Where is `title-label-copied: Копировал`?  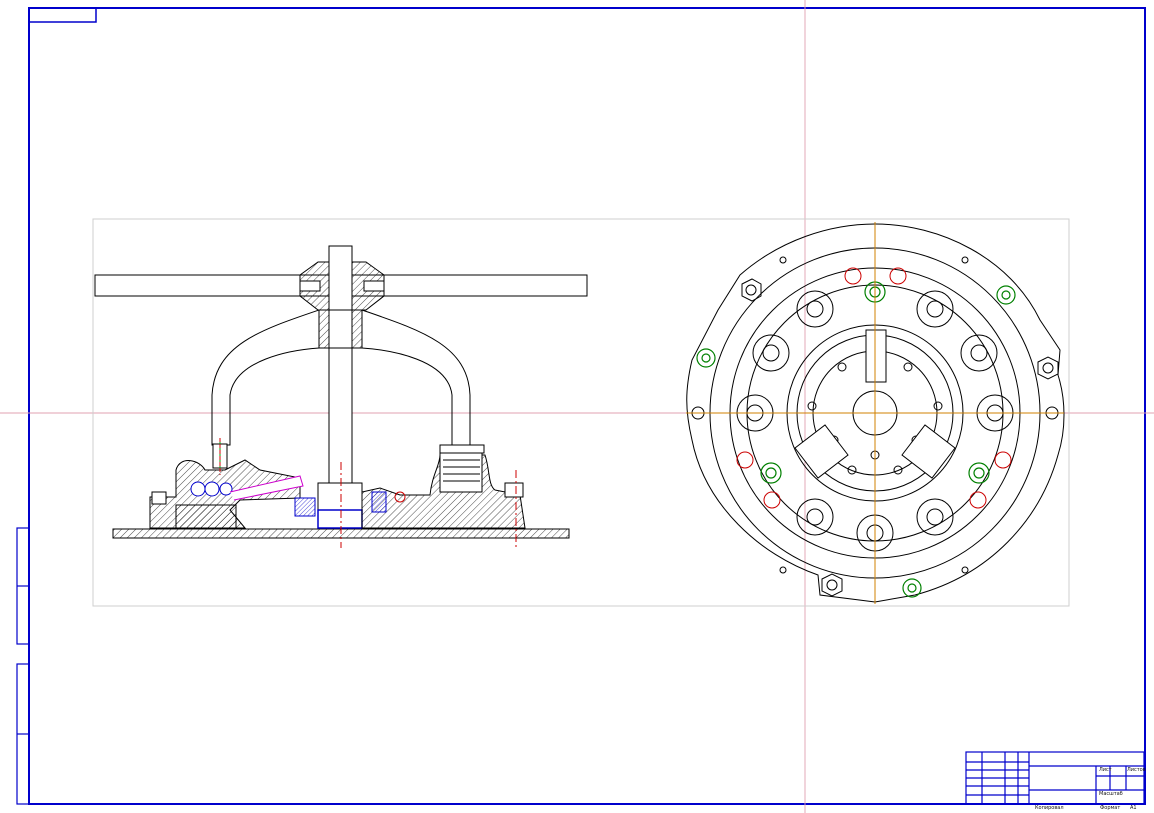
title-label-copied: Копировал is located at coordinates (1049, 808).